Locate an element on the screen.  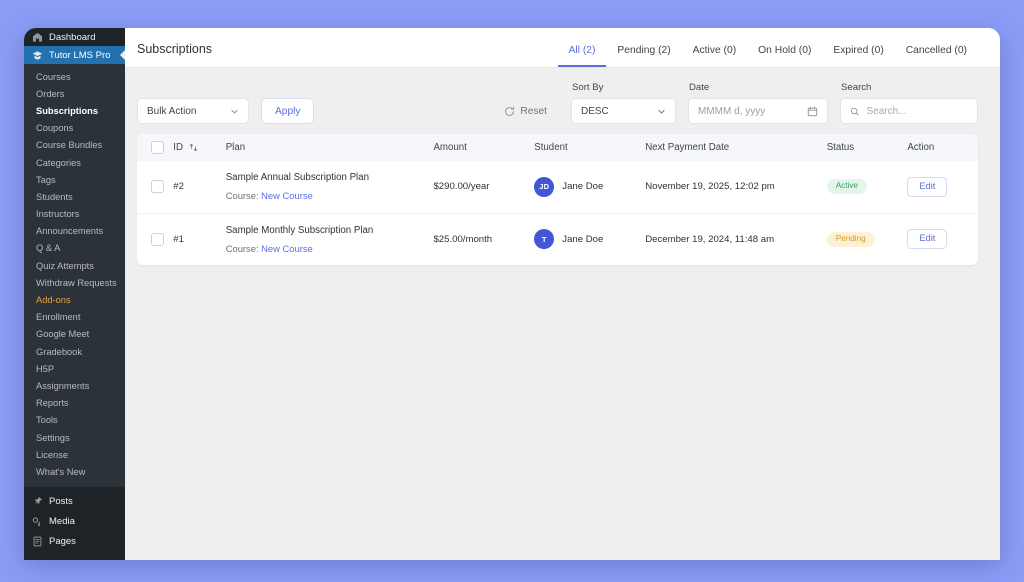
sidebar-item-media: Media is located at coordinates (74, 522).